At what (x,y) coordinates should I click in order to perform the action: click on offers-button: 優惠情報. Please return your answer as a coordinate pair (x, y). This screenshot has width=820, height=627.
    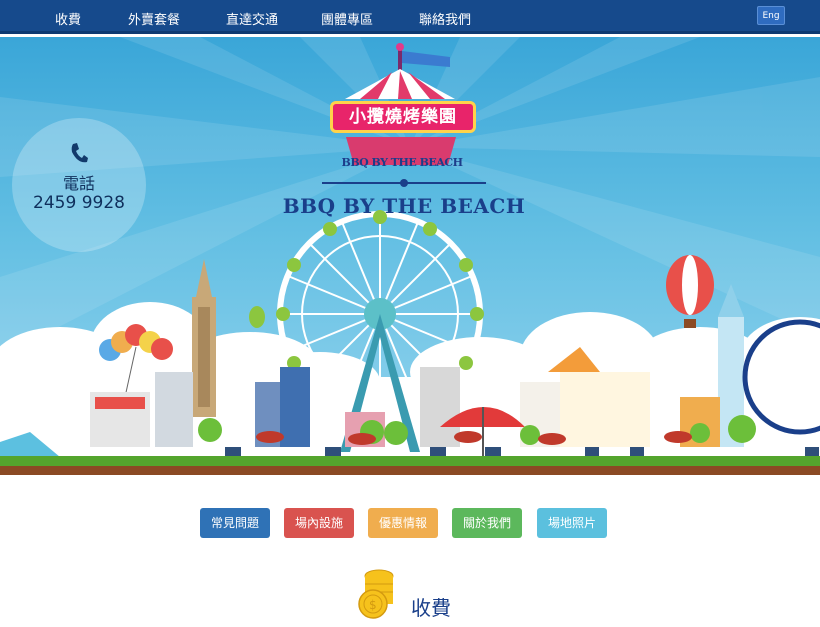
    Looking at the image, I should click on (403, 523).